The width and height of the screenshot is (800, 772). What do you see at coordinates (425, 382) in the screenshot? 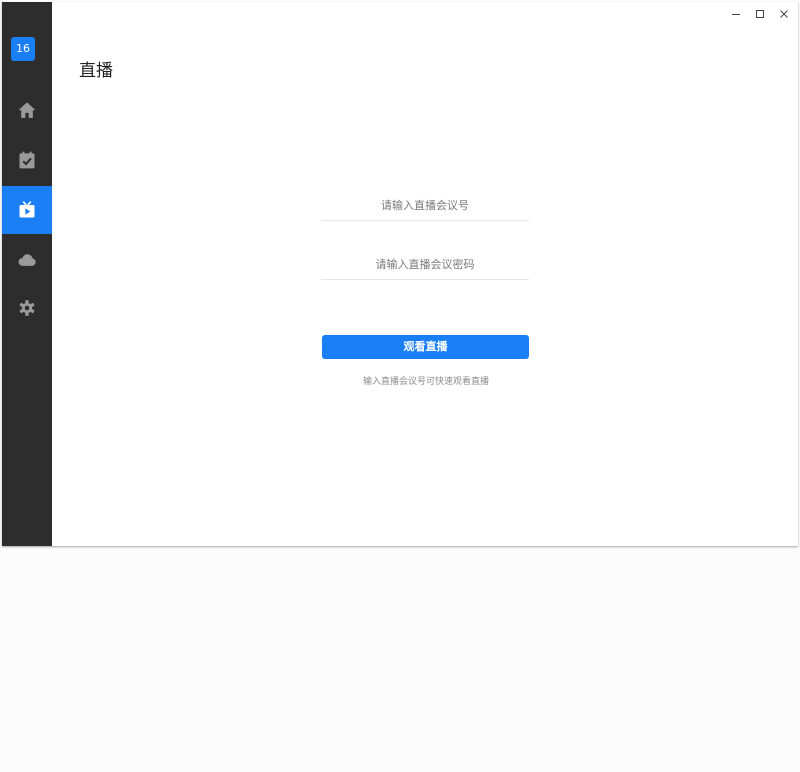
I see `hint-text: 输入直播会议号可快速观看直播` at bounding box center [425, 382].